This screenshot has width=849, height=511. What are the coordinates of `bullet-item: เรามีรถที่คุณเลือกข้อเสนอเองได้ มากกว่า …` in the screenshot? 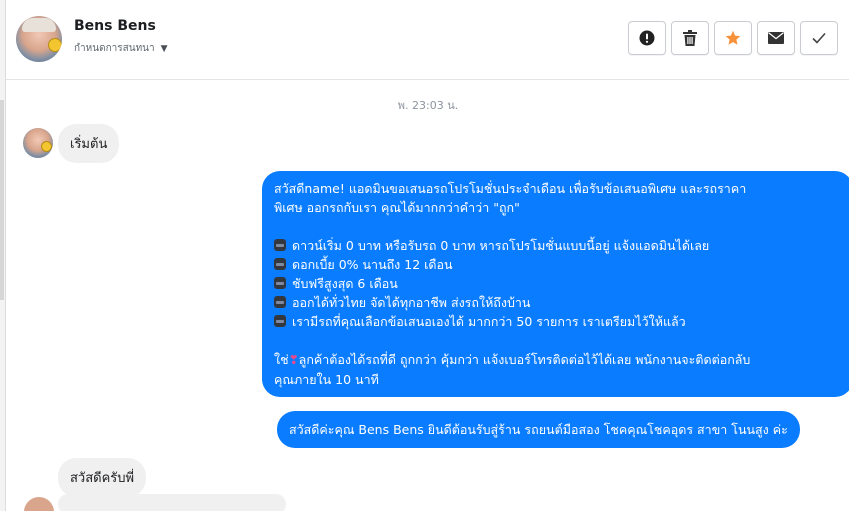 It's located at (557, 321).